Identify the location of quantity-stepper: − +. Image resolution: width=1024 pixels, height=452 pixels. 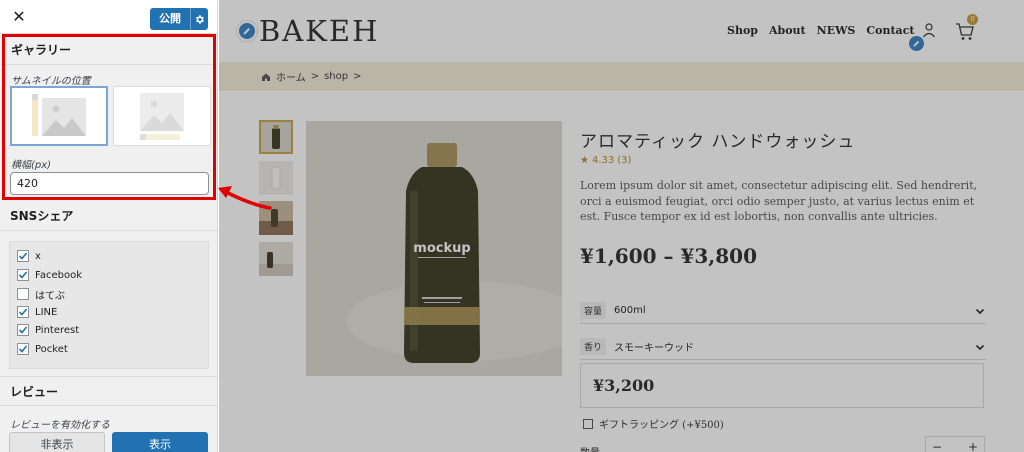
(955, 444).